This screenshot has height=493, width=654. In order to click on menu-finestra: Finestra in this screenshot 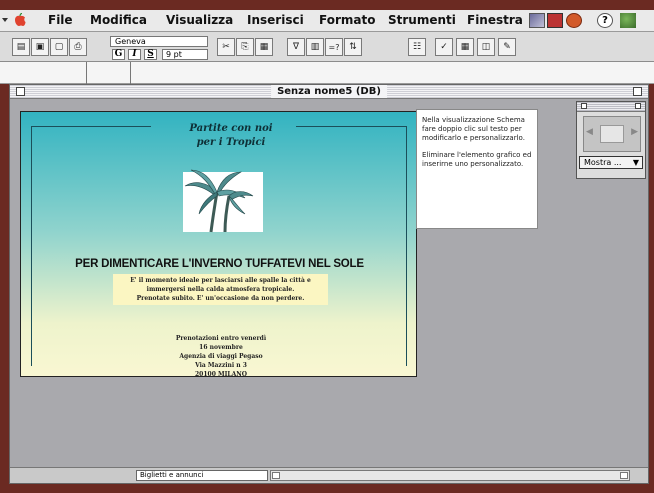, I will do `click(495, 20)`.